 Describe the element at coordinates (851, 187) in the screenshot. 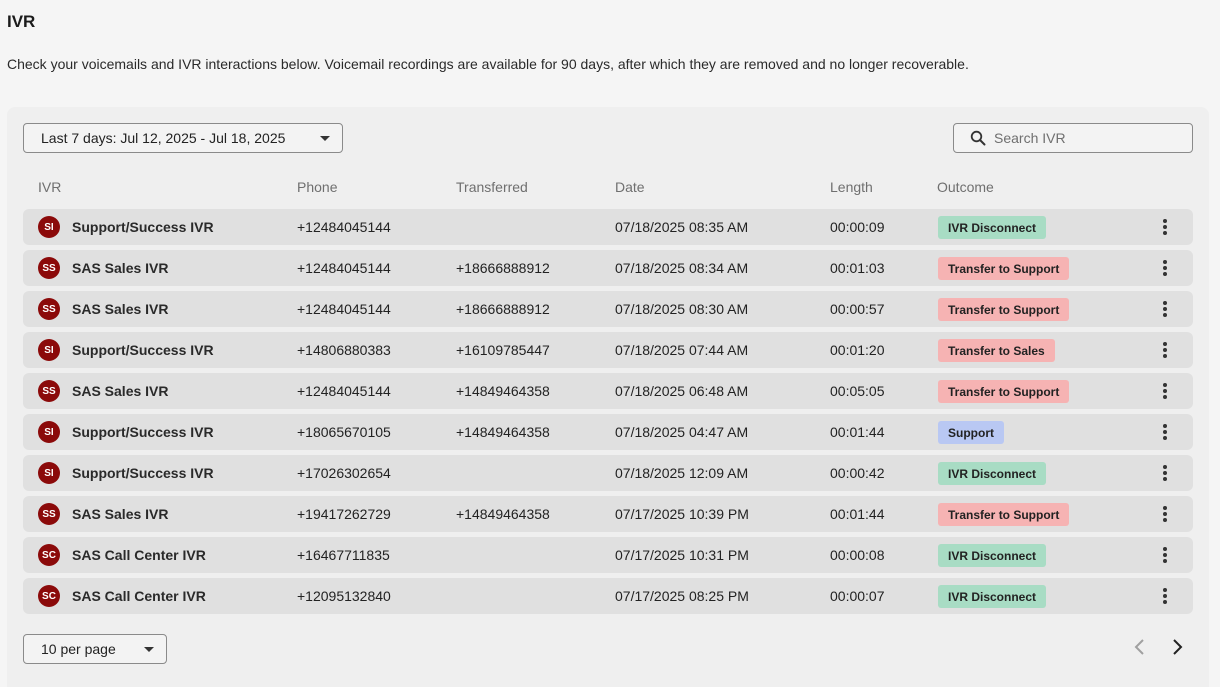

I see `column-header-length: Length` at that location.